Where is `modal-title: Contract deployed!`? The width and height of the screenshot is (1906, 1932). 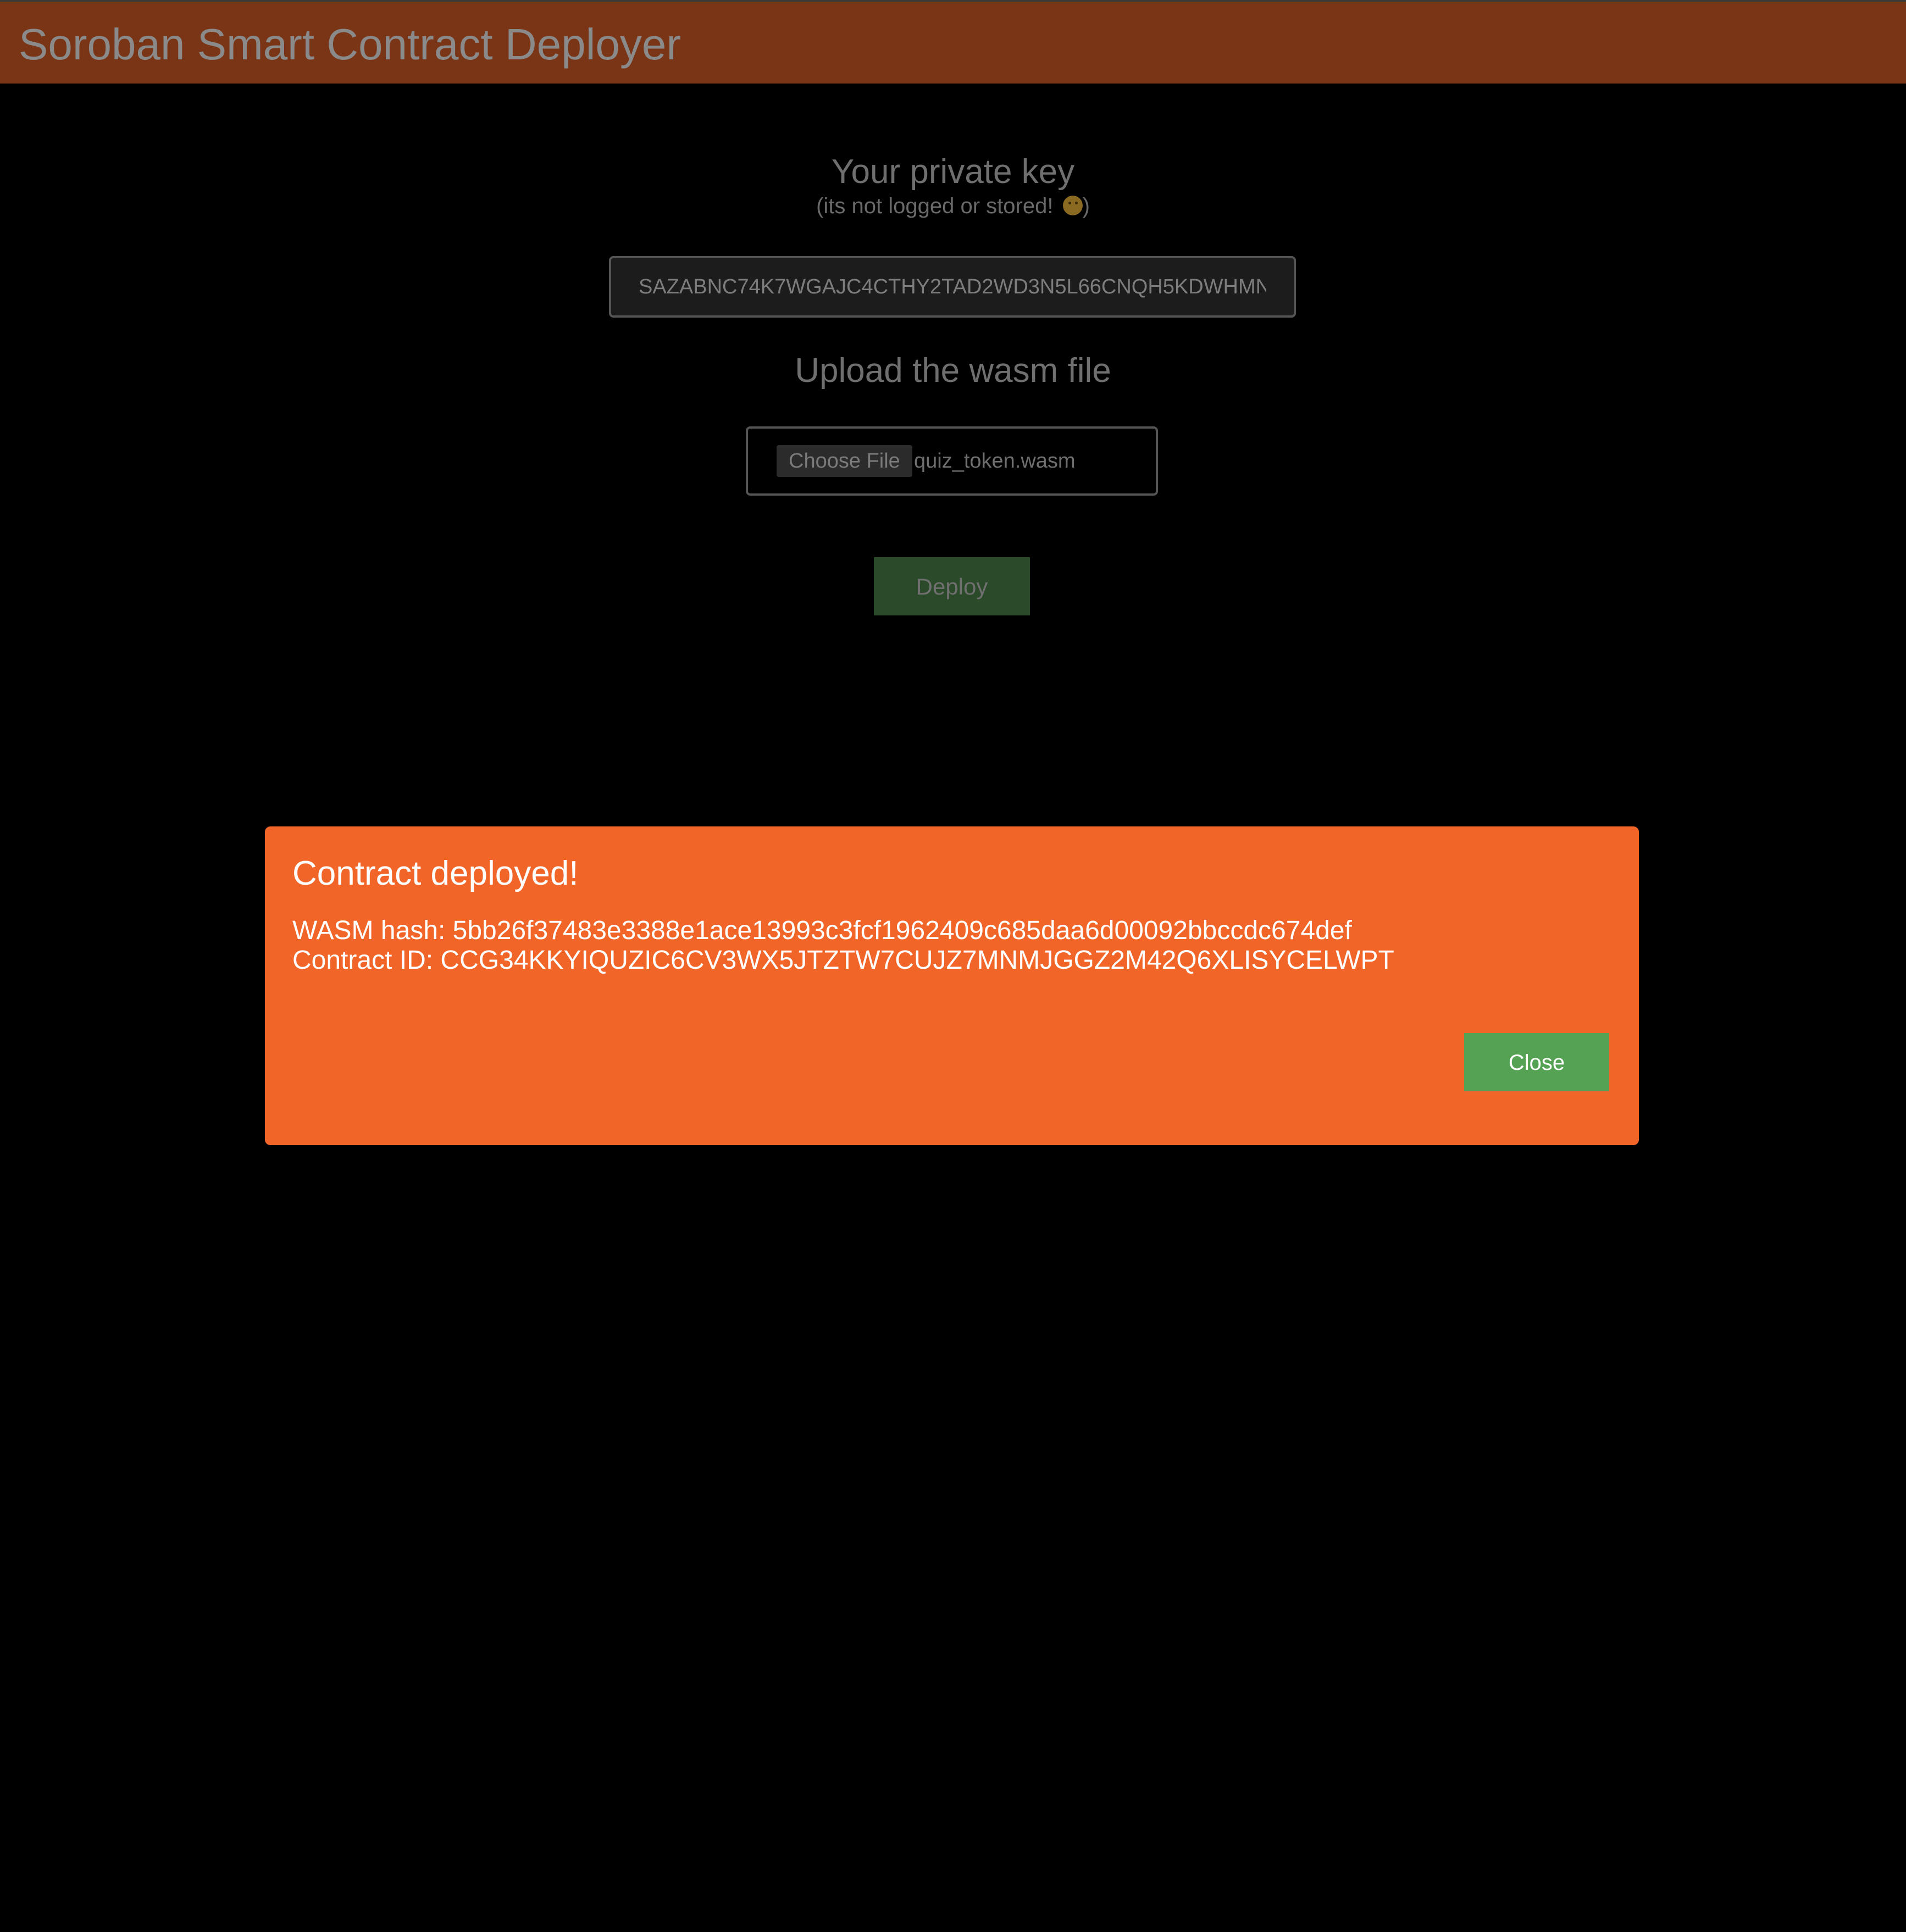 modal-title: Contract deployed! is located at coordinates (435, 873).